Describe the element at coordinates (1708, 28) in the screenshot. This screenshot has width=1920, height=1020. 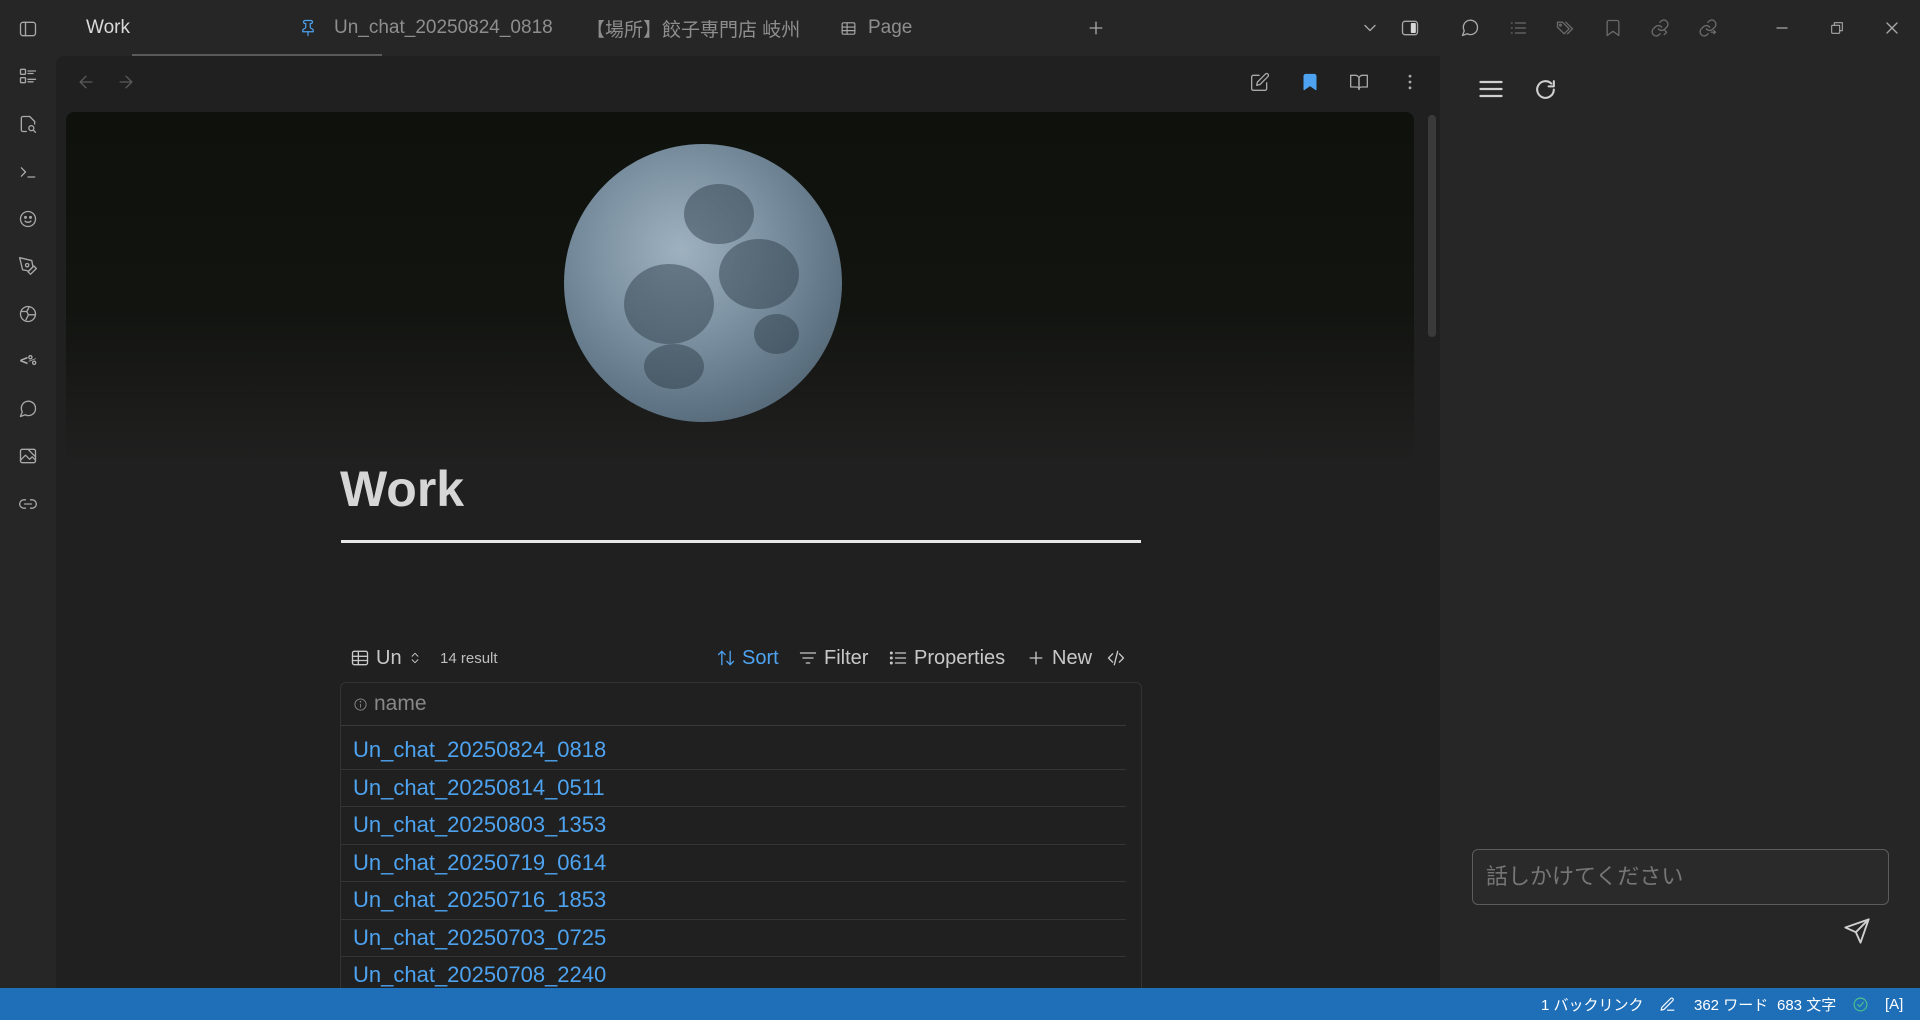
I see `outgoing-links-icon` at that location.